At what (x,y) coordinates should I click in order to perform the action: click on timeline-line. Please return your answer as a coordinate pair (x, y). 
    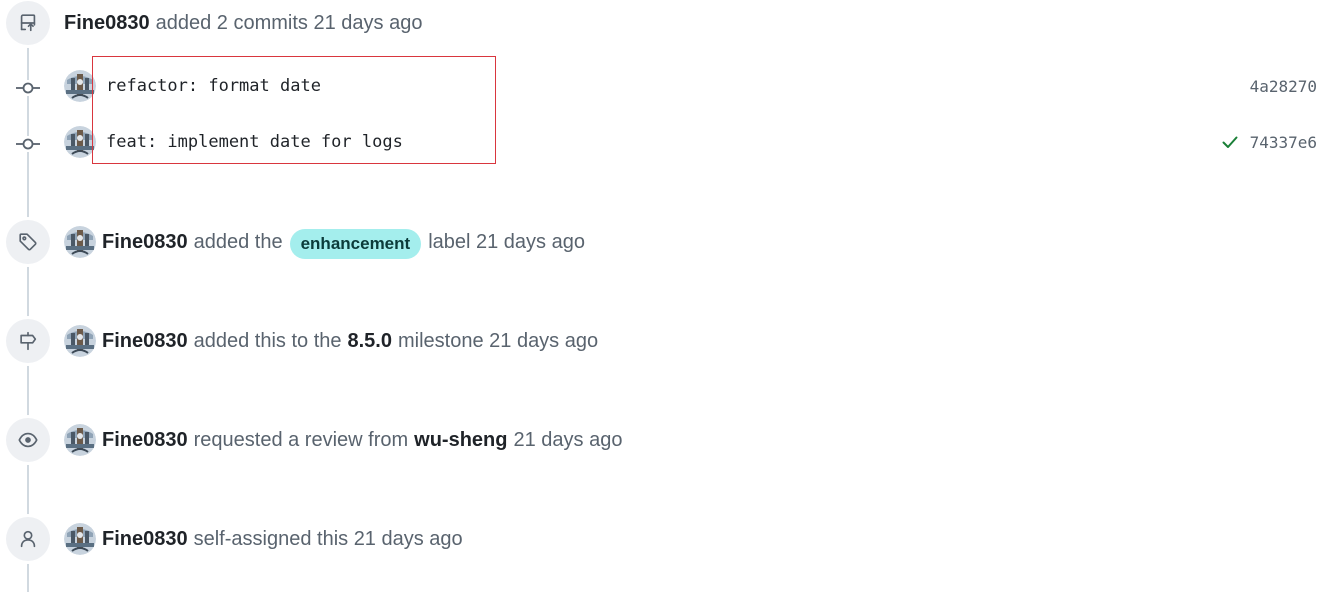
    Looking at the image, I should click on (28, 306).